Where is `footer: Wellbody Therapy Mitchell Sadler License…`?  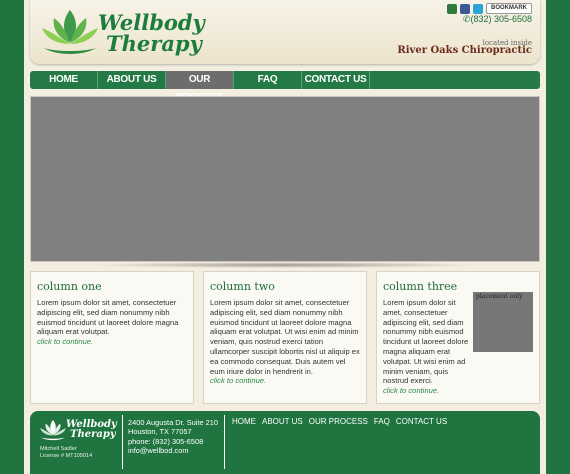 footer: Wellbody Therapy Mitchell Sadler License… is located at coordinates (285, 442).